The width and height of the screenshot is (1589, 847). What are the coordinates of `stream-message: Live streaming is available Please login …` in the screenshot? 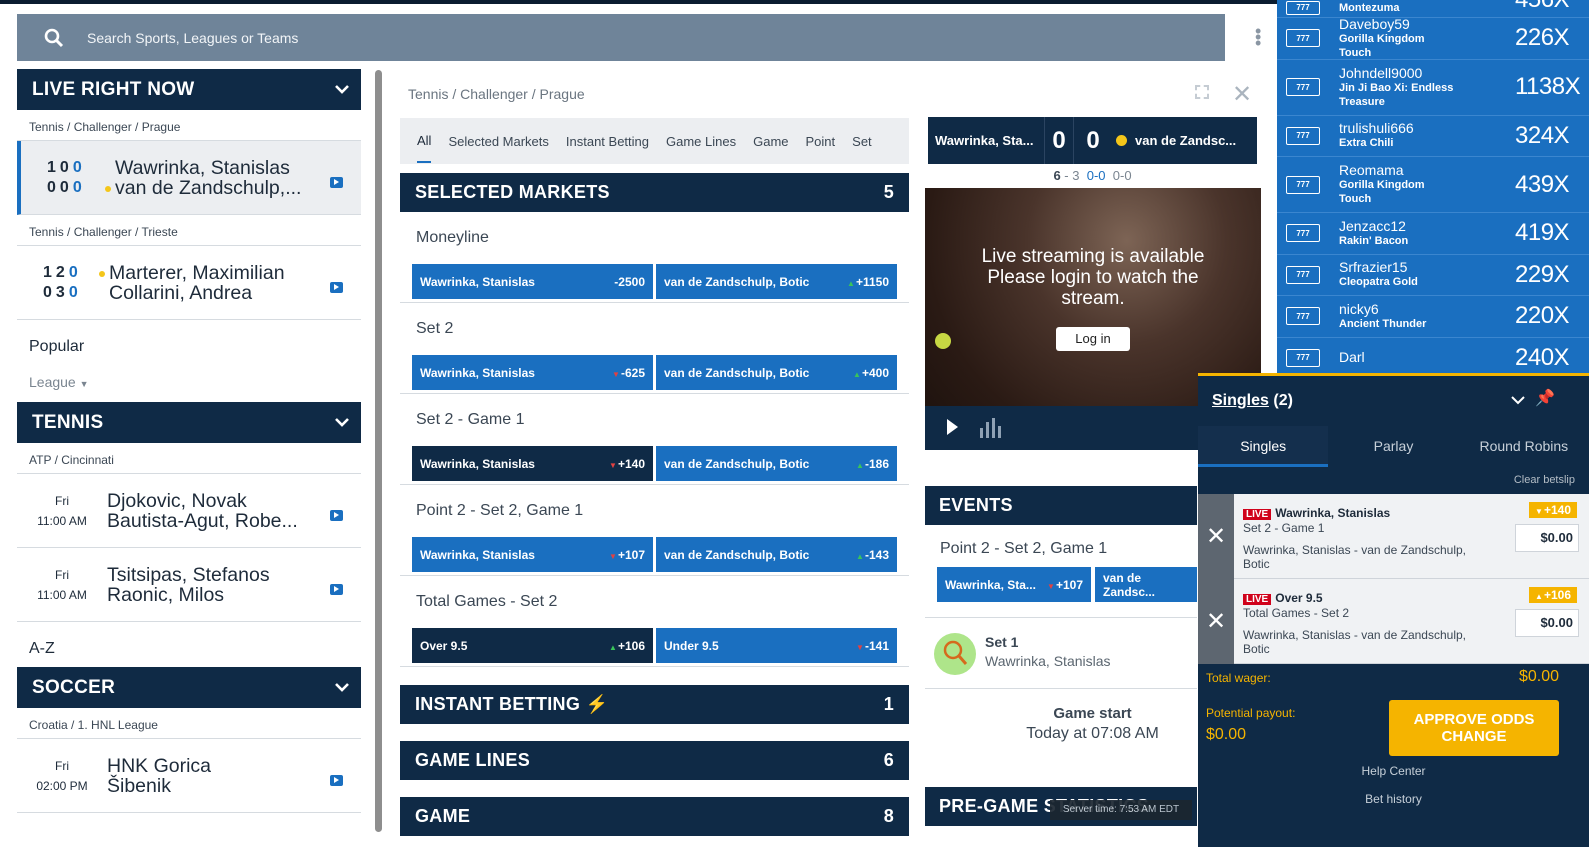 It's located at (1093, 277).